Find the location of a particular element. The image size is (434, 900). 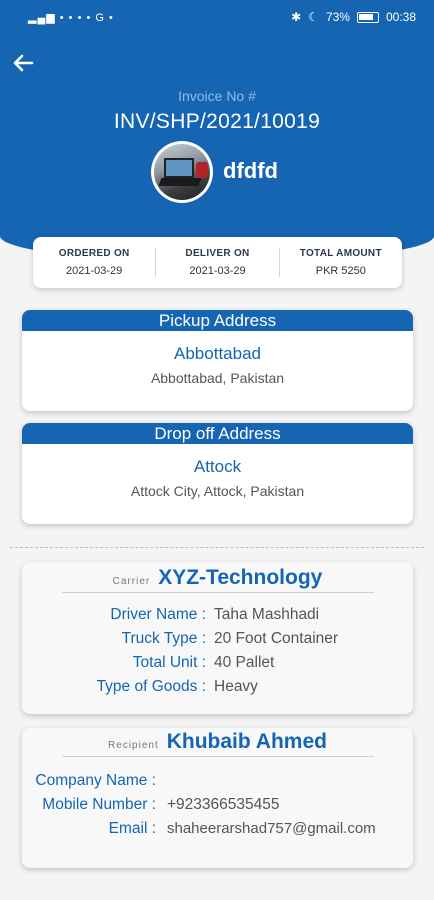

driver-name-value: Taha Mashhadi is located at coordinates (267, 614).